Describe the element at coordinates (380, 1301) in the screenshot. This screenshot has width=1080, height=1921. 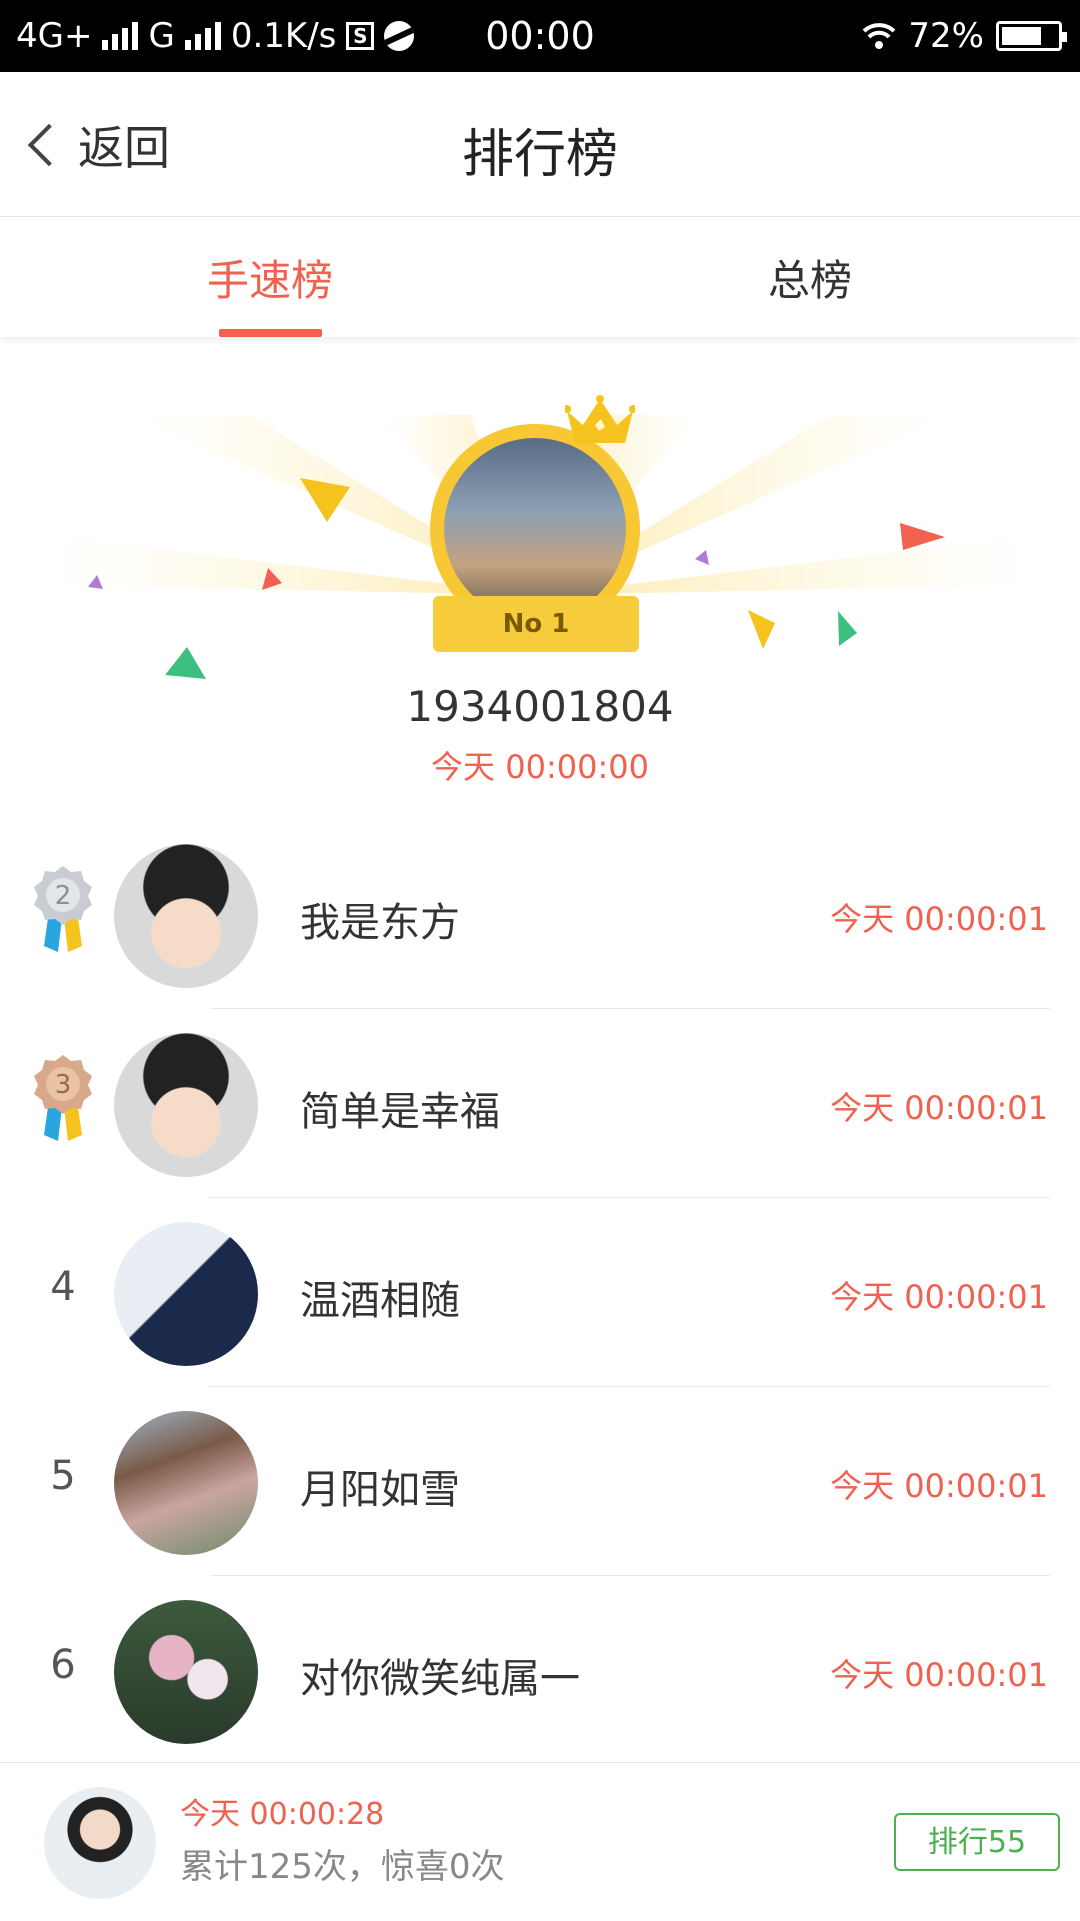
I see `user-name: 温酒相随` at that location.